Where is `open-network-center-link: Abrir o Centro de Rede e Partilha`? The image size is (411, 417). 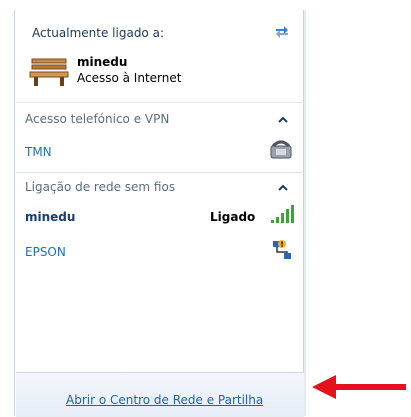 open-network-center-link: Abrir o Centro de Rede e Partilha is located at coordinates (164, 400).